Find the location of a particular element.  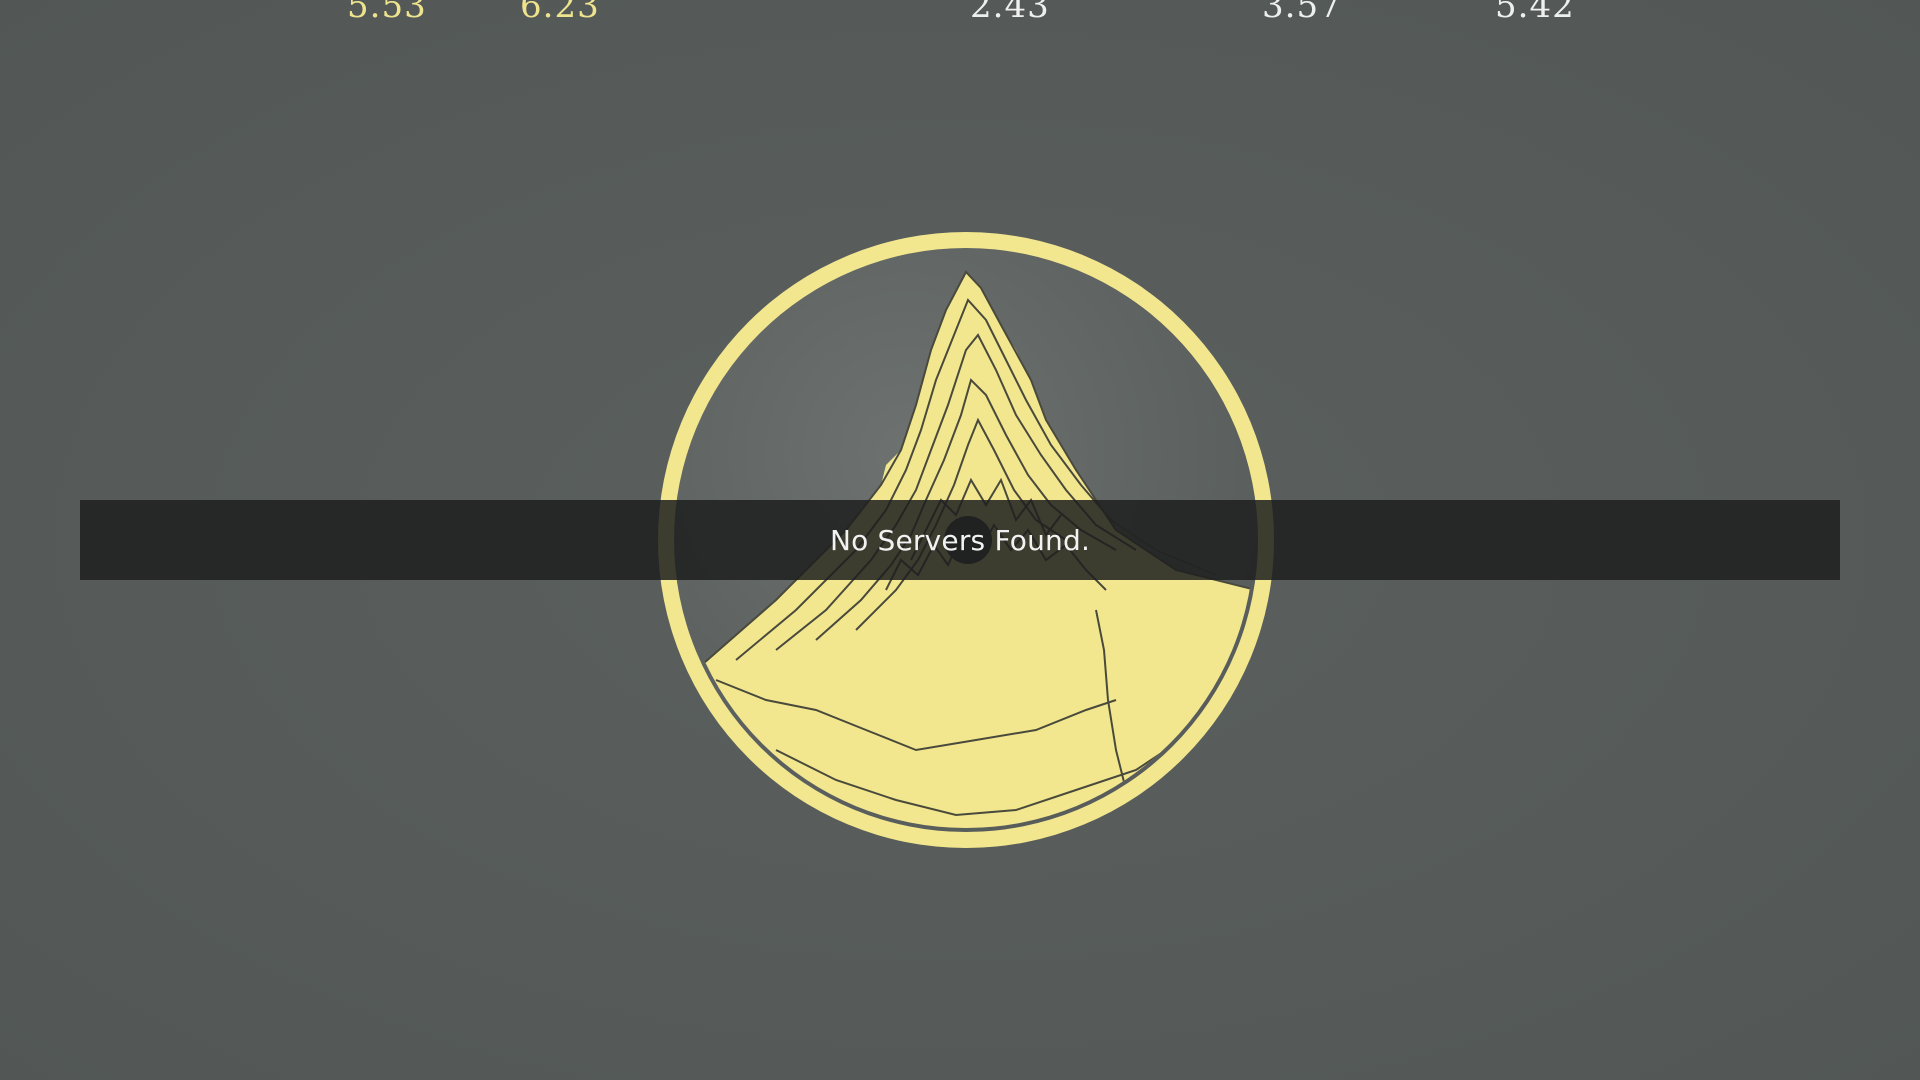

track-duration-2: 6.23 is located at coordinates (560, 13).